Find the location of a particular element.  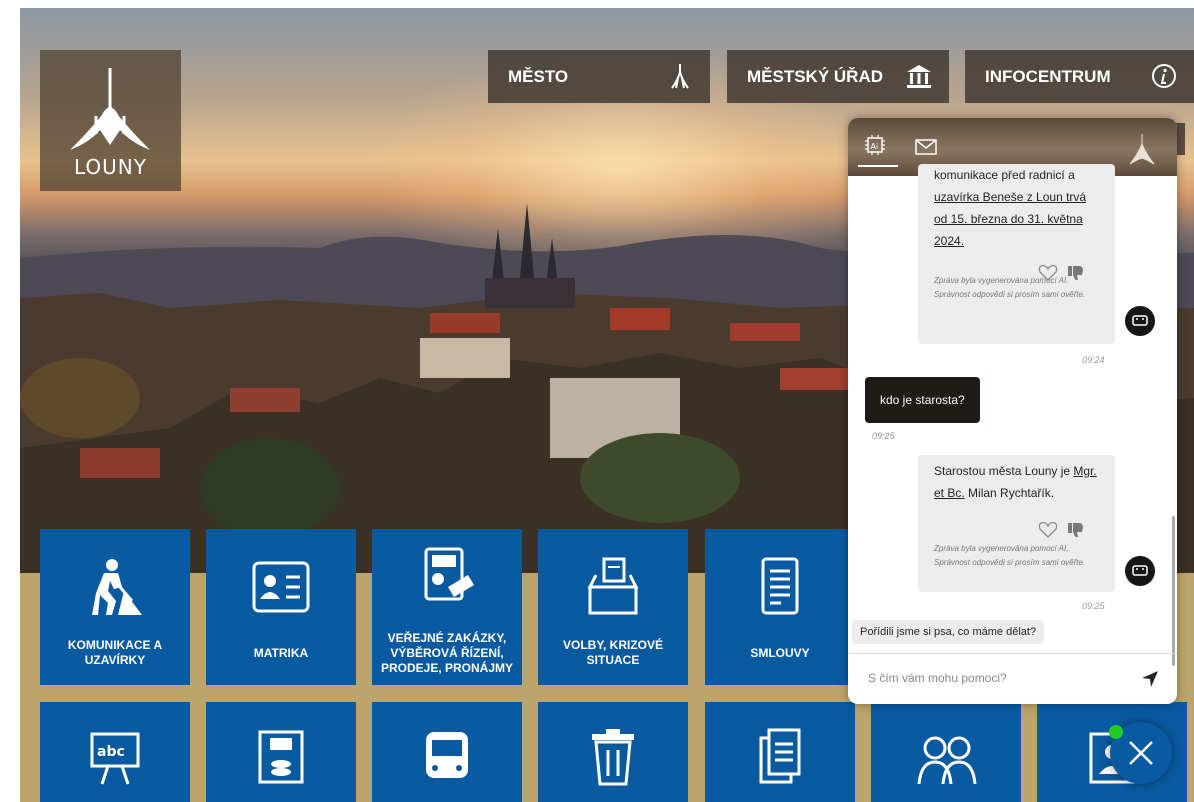

finance-building-icon is located at coordinates (281, 758).